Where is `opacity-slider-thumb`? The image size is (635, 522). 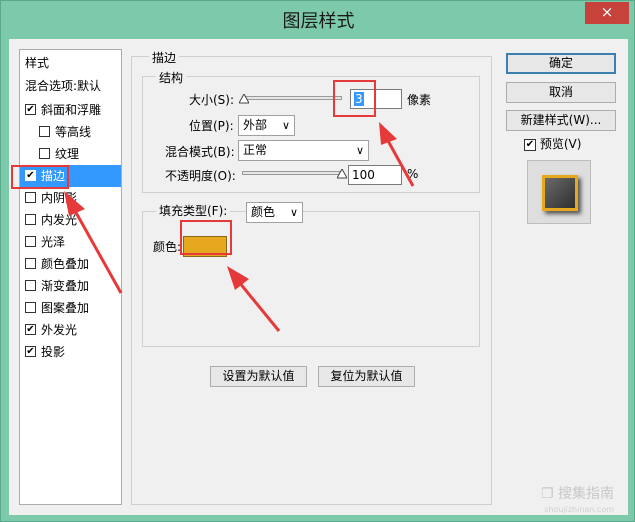
opacity-slider-thumb is located at coordinates (342, 174).